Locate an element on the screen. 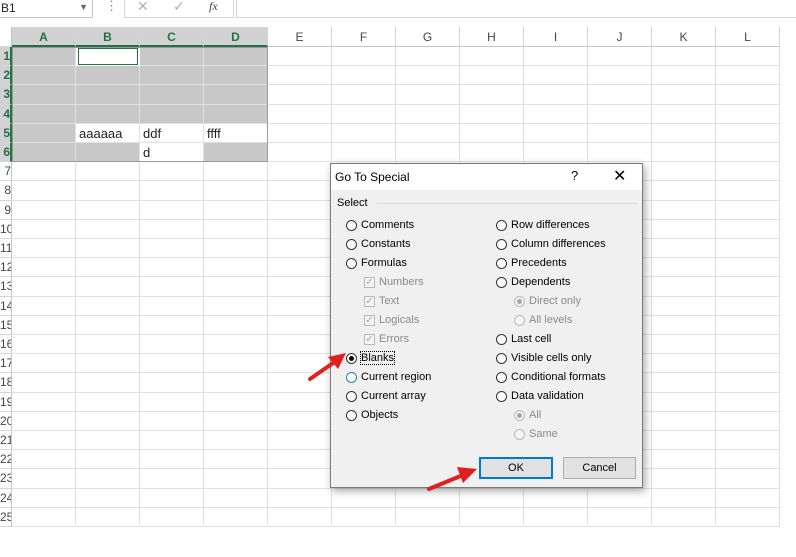  cell-b16 is located at coordinates (108, 345).